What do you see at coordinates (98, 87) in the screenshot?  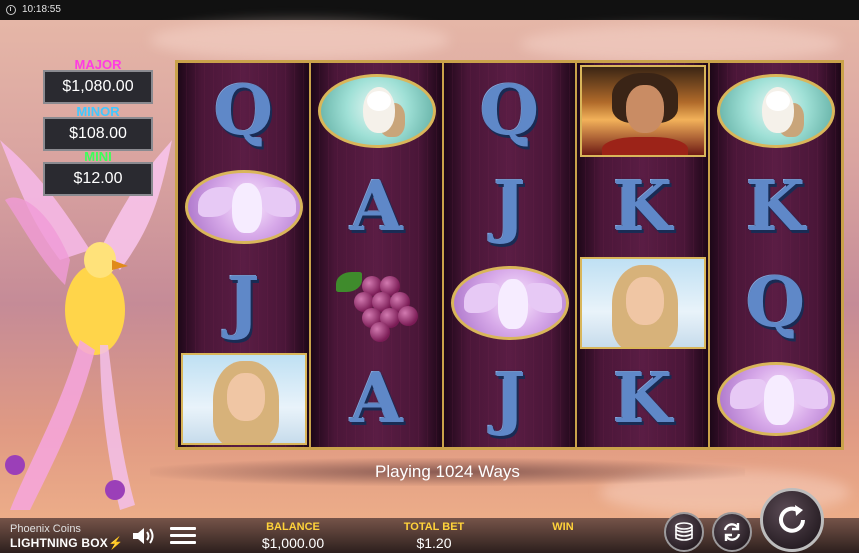 I see `jackpot-major-amount: $1,080.00` at bounding box center [98, 87].